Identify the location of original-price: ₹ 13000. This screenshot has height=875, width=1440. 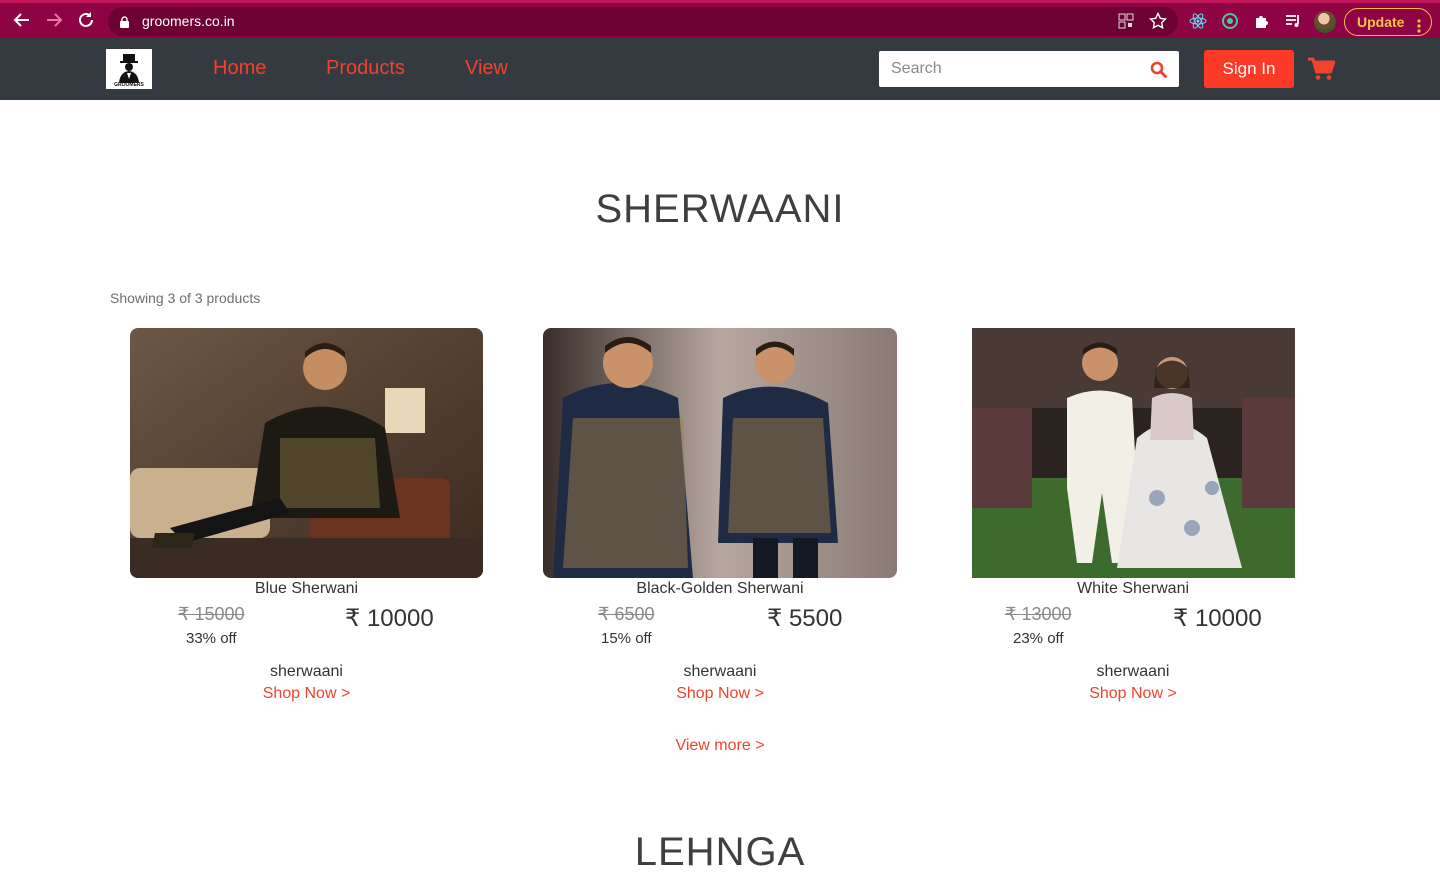
(1038, 614).